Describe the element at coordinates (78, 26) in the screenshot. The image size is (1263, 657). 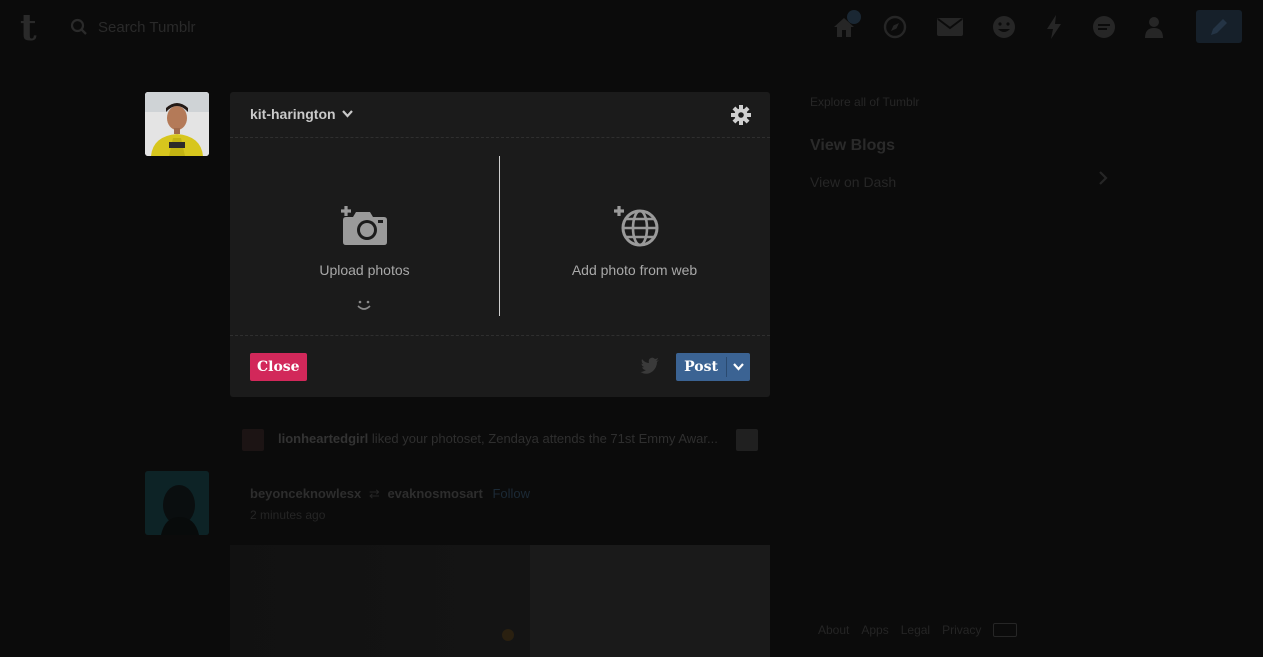
I see `search-icon` at that location.